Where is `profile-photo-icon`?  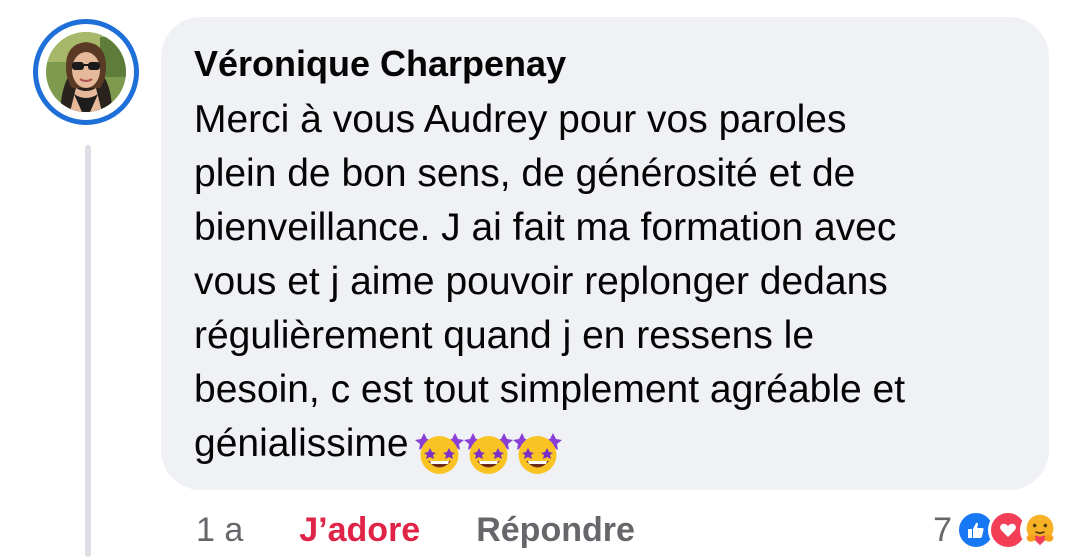
profile-photo-icon is located at coordinates (86, 72).